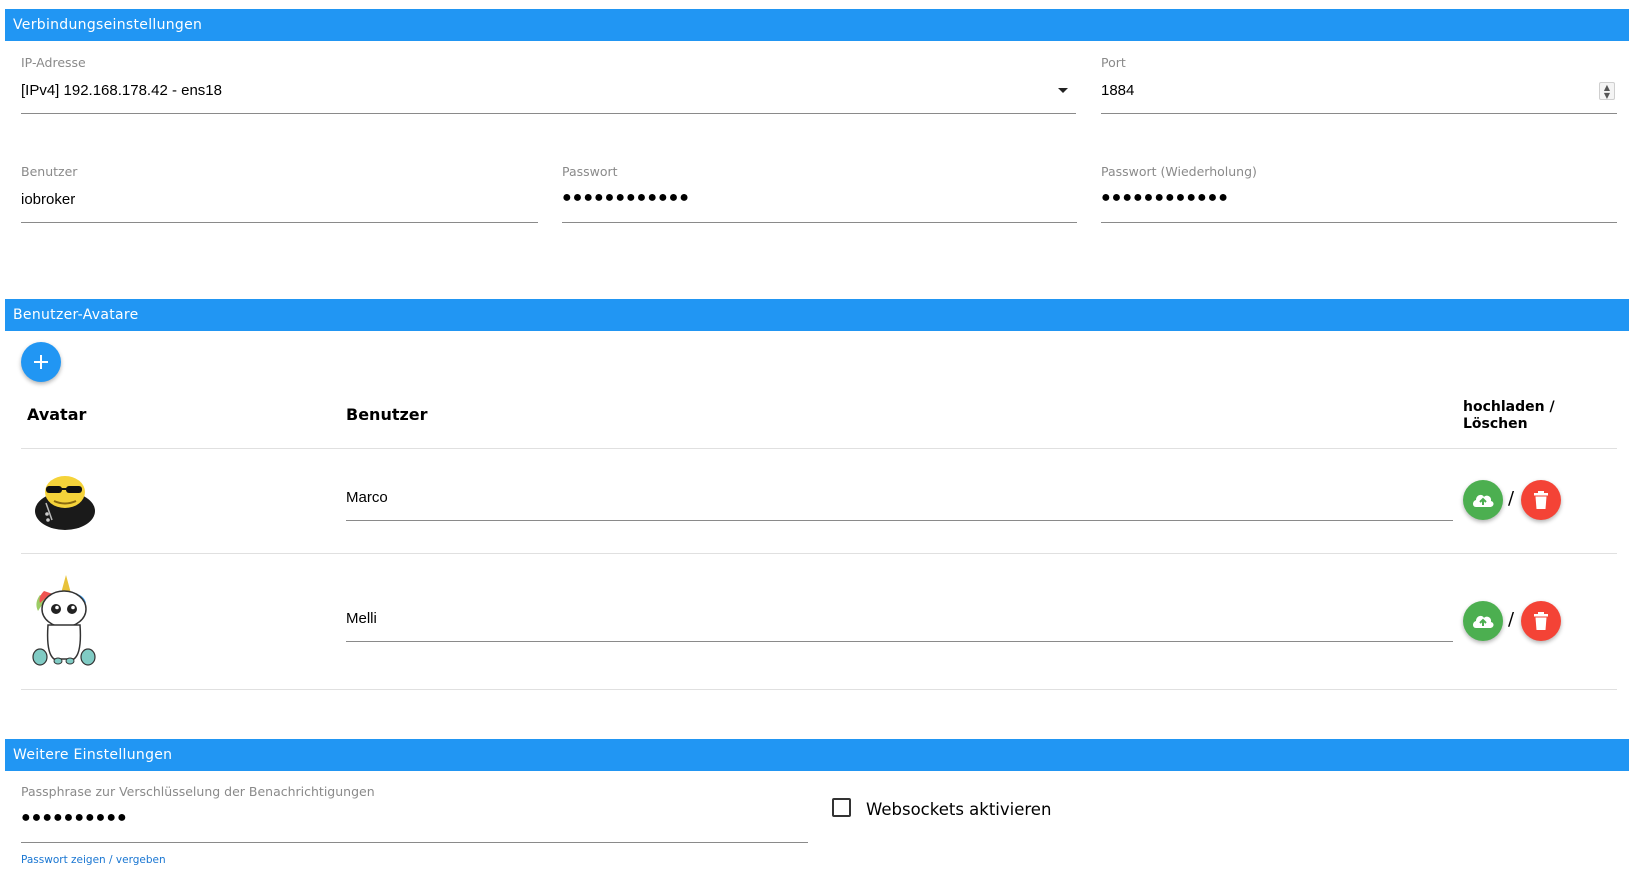 The image size is (1629, 876). I want to click on column-header-user: Benutzer, so click(387, 414).